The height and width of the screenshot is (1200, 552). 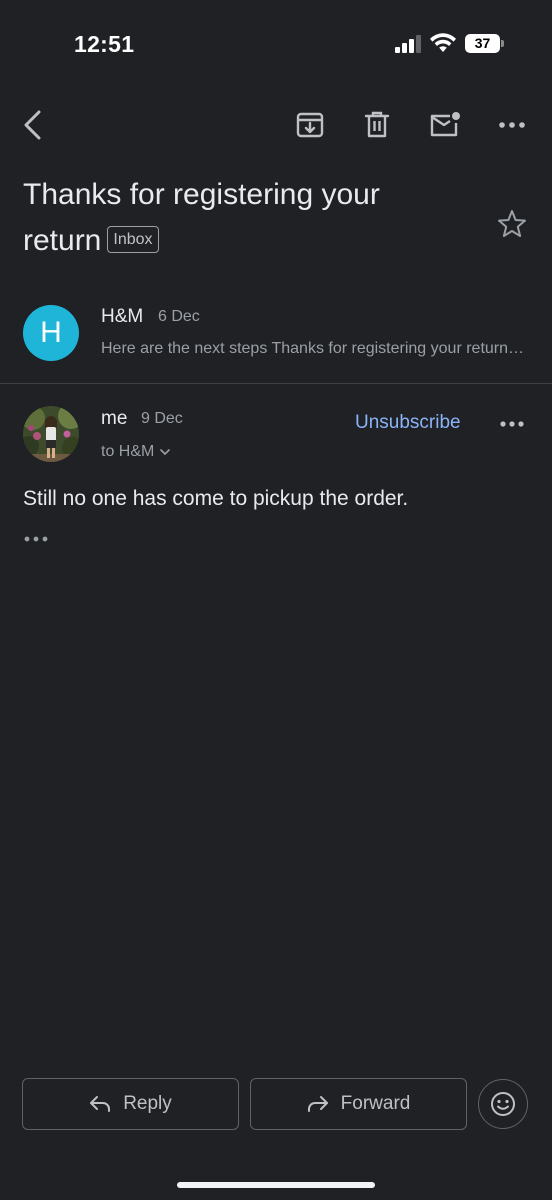 What do you see at coordinates (122, 316) in the screenshot?
I see `sender-name: H&M` at bounding box center [122, 316].